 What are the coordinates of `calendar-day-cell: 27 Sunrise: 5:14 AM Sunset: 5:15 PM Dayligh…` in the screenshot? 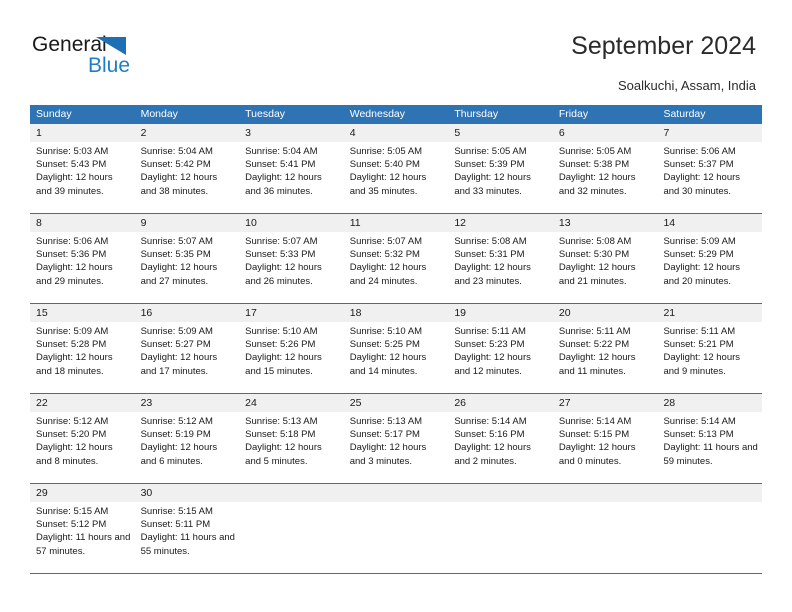 It's located at (605, 438).